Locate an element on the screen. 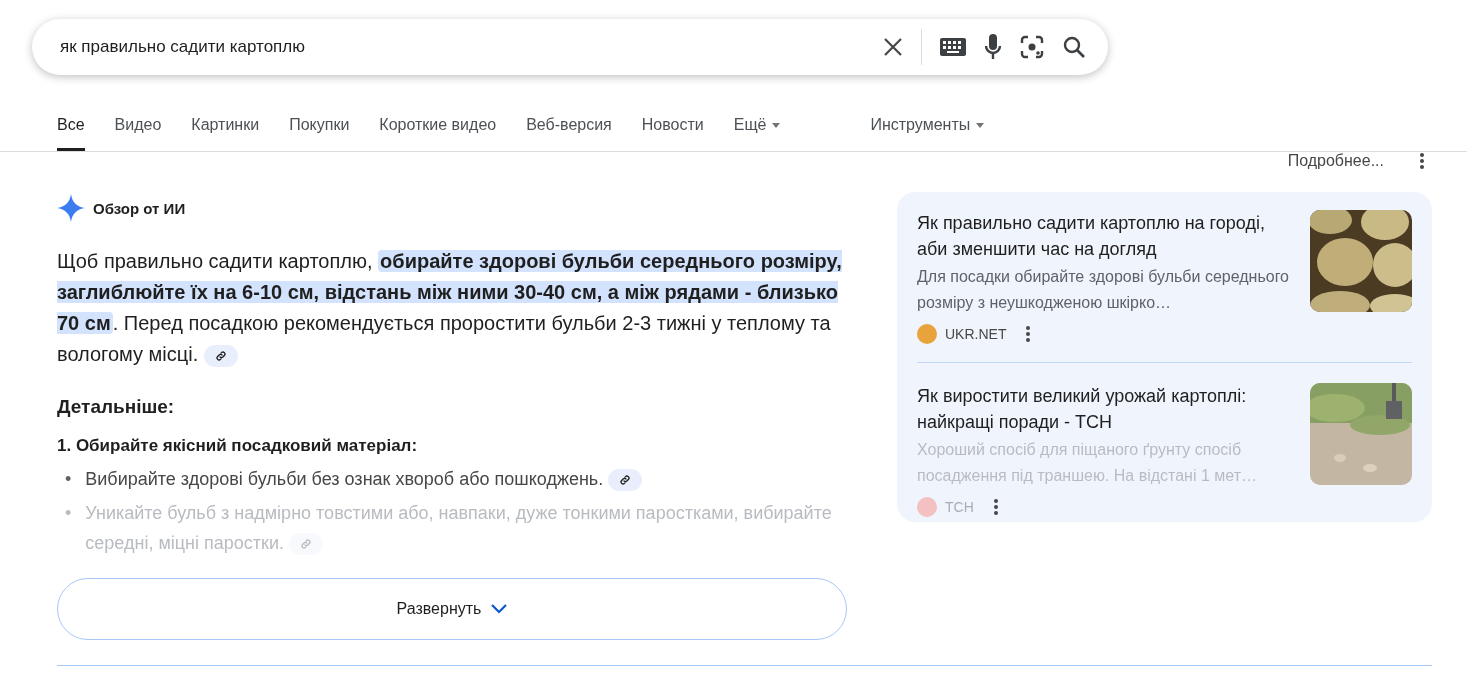  close-icon is located at coordinates (893, 47).